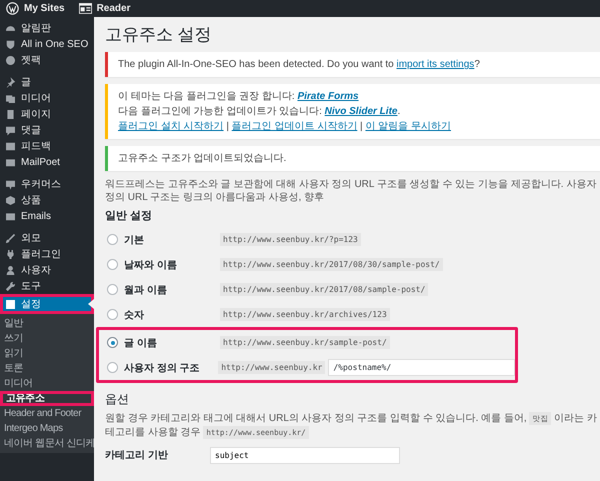  Describe the element at coordinates (47, 238) in the screenshot. I see `sidebar-item: 외모` at that location.